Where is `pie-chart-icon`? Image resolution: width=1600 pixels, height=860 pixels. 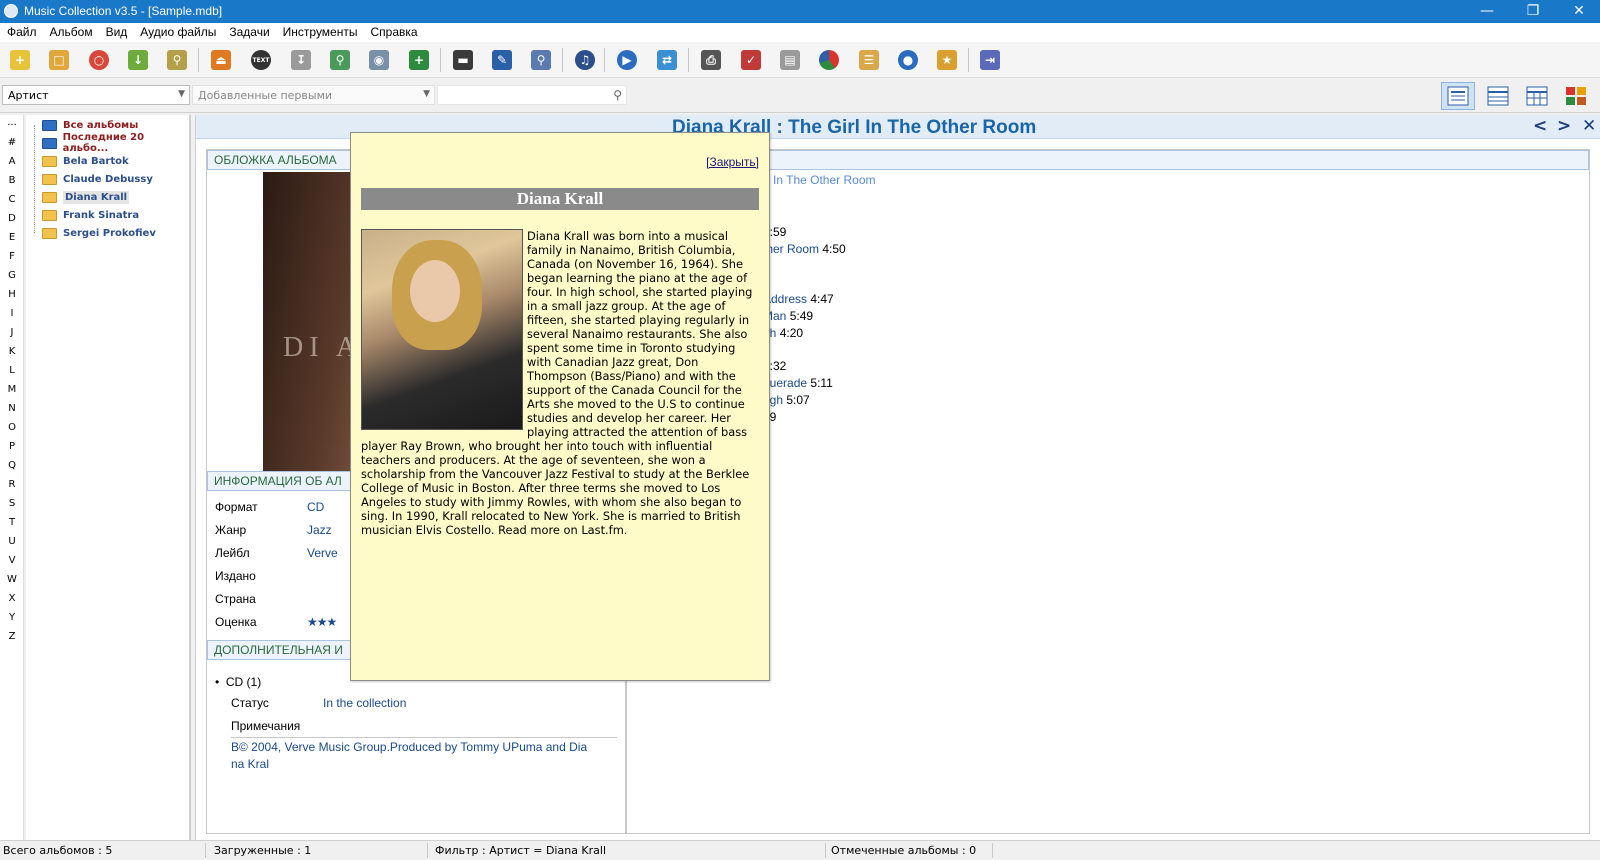 pie-chart-icon is located at coordinates (829, 60).